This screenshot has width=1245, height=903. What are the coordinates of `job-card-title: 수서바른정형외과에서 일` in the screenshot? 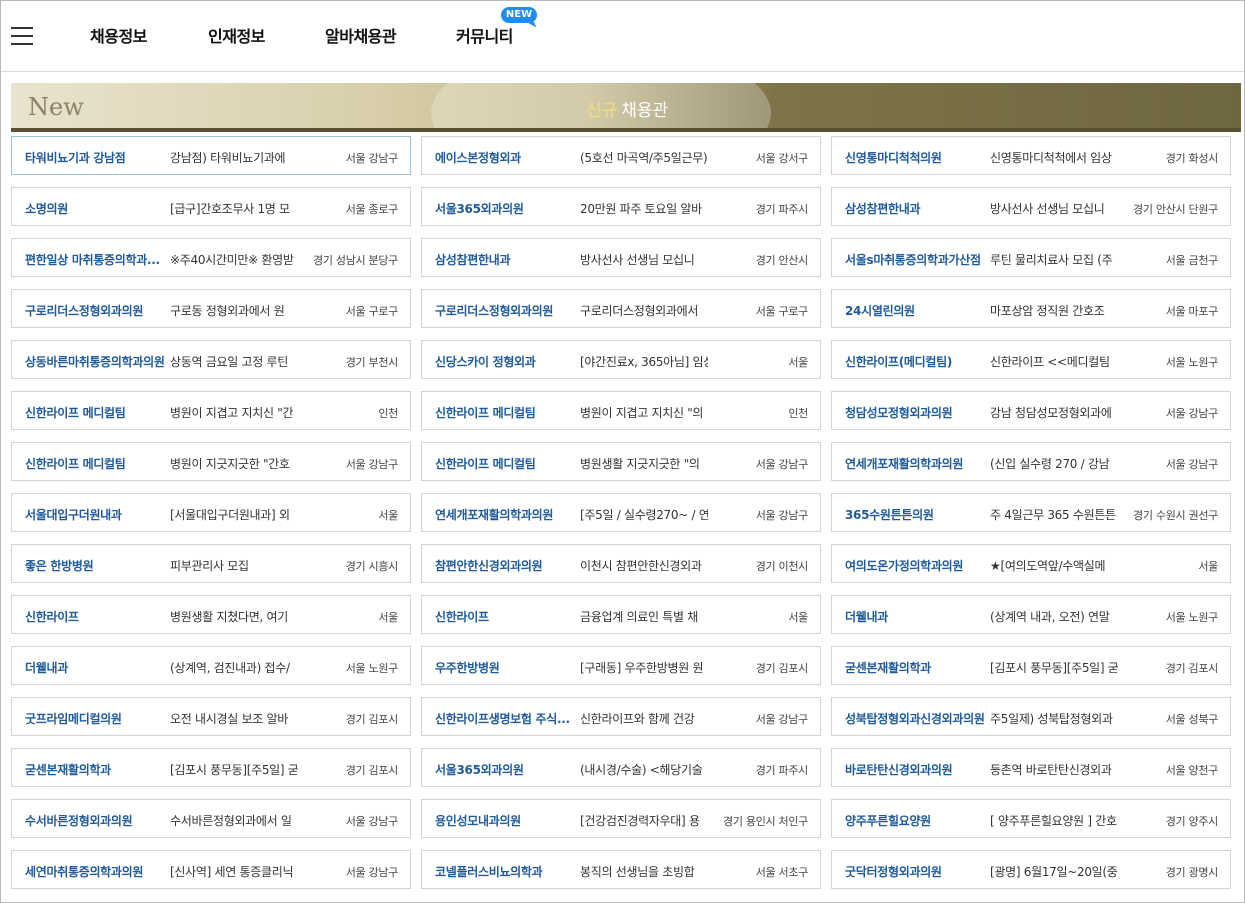 It's located at (231, 821).